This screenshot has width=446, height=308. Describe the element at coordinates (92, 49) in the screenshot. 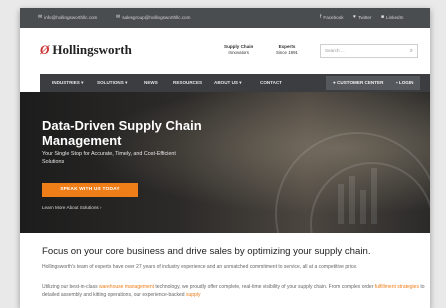

I see `brand-name: Hollingsworth` at that location.